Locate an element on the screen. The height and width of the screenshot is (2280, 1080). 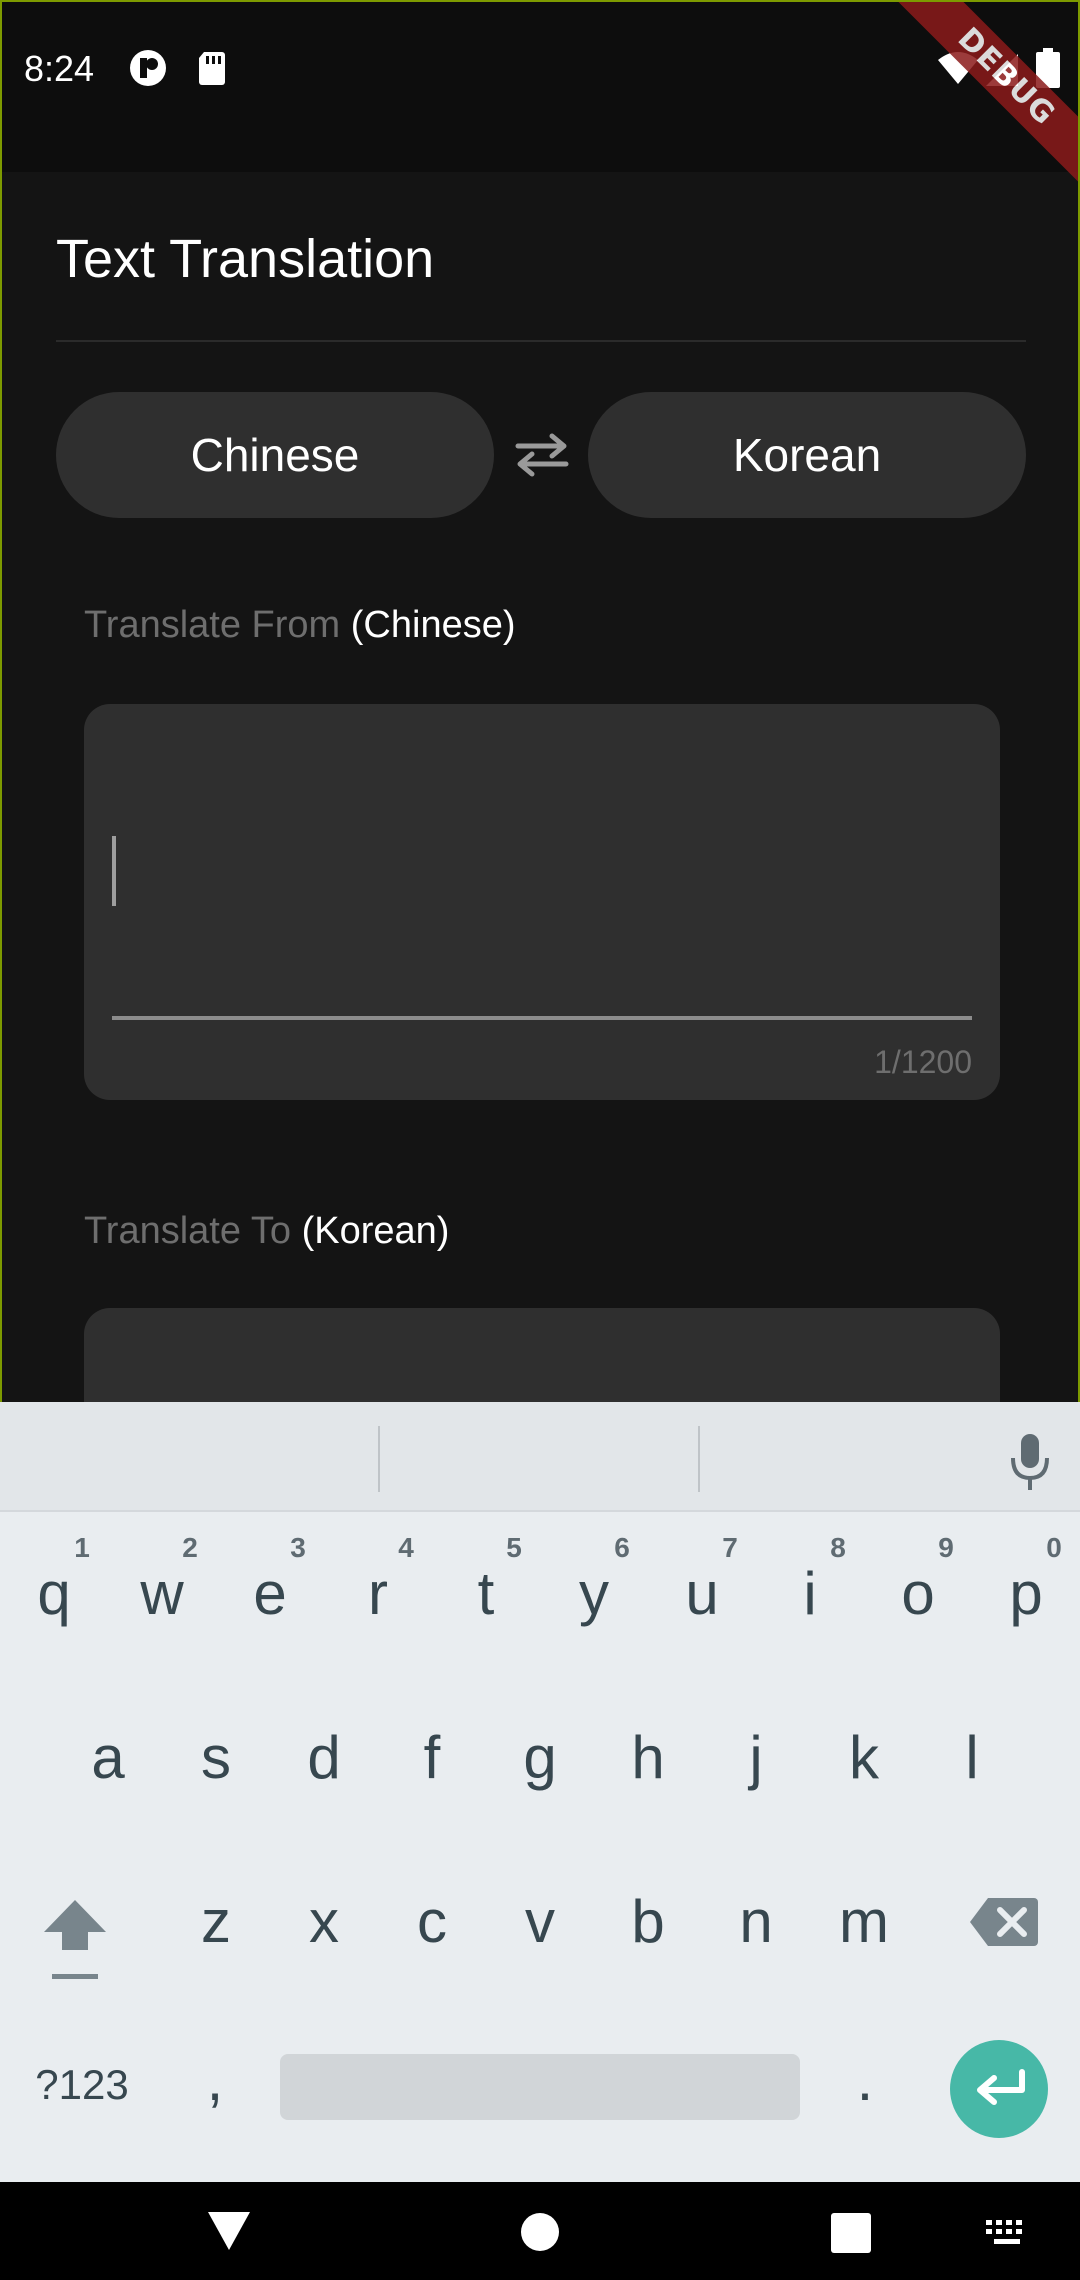
input-underline is located at coordinates (542, 1018).